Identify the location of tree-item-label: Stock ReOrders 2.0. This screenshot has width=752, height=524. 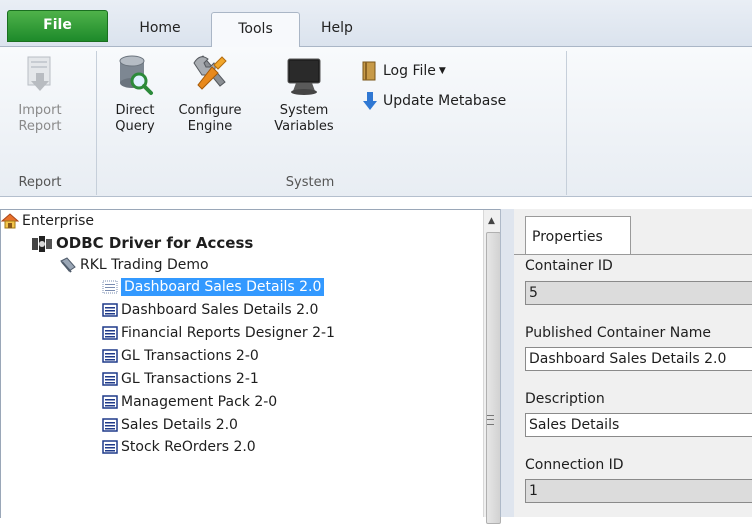
(188, 447).